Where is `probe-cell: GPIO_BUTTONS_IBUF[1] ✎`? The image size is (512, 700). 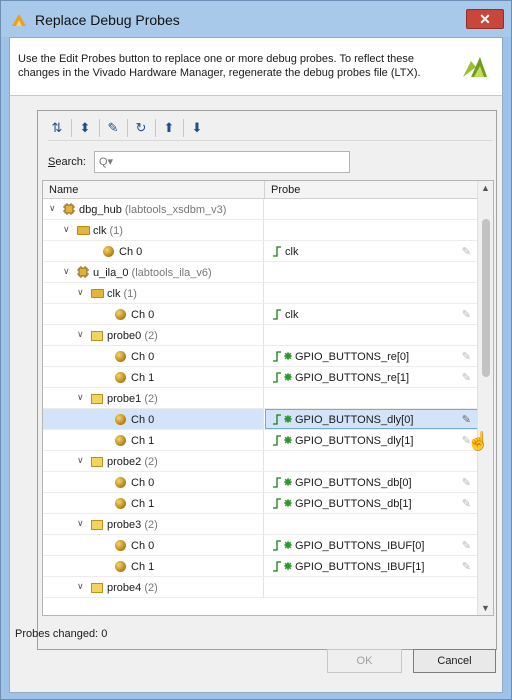
probe-cell: GPIO_BUTTONS_IBUF[1] ✎ is located at coordinates (372, 566).